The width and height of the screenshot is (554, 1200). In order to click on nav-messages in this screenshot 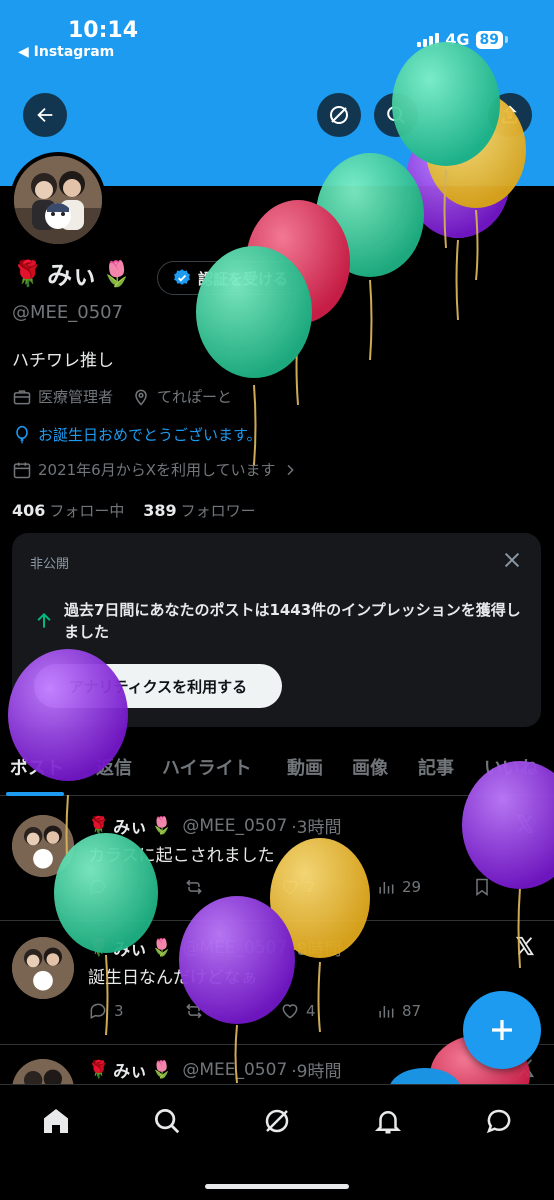, I will do `click(499, 1121)`.